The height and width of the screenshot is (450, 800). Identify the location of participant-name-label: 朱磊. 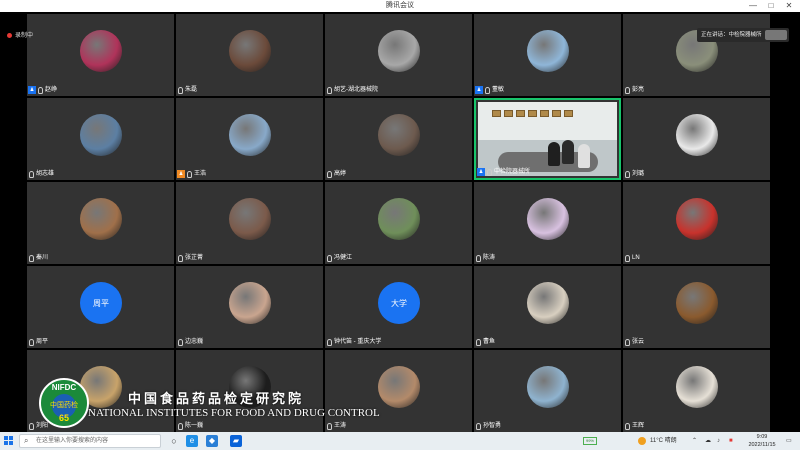
(191, 90).